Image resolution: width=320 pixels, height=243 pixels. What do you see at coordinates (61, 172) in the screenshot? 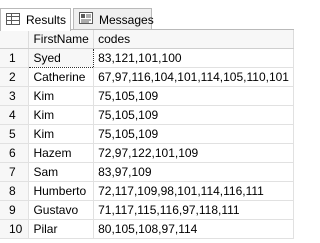
I see `cell-firstname: Sam` at bounding box center [61, 172].